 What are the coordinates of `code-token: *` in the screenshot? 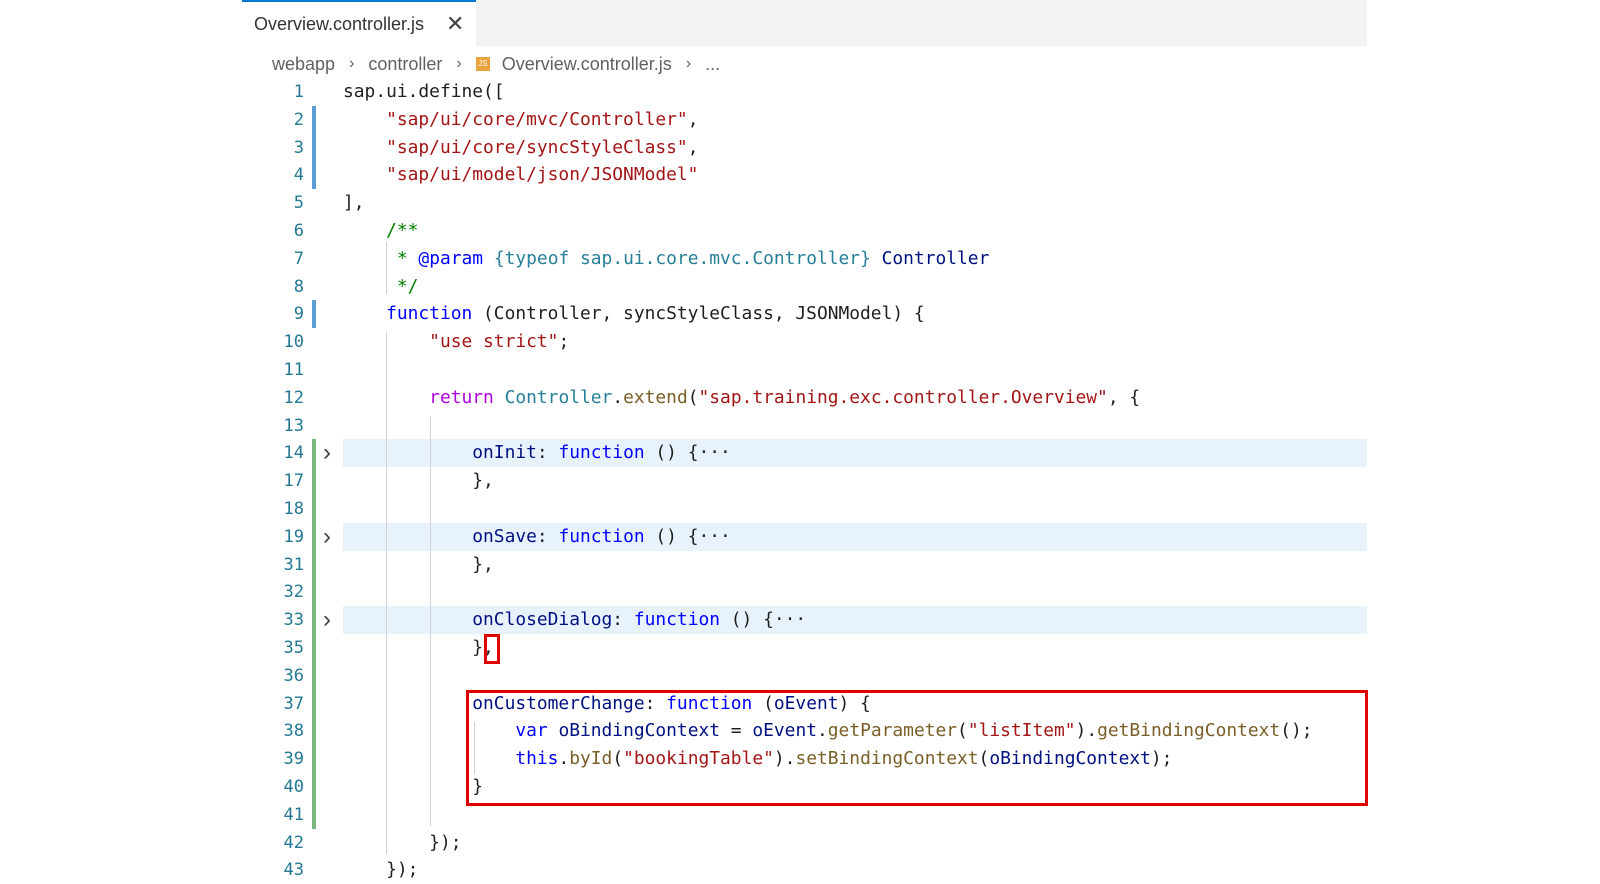 It's located at (402, 258).